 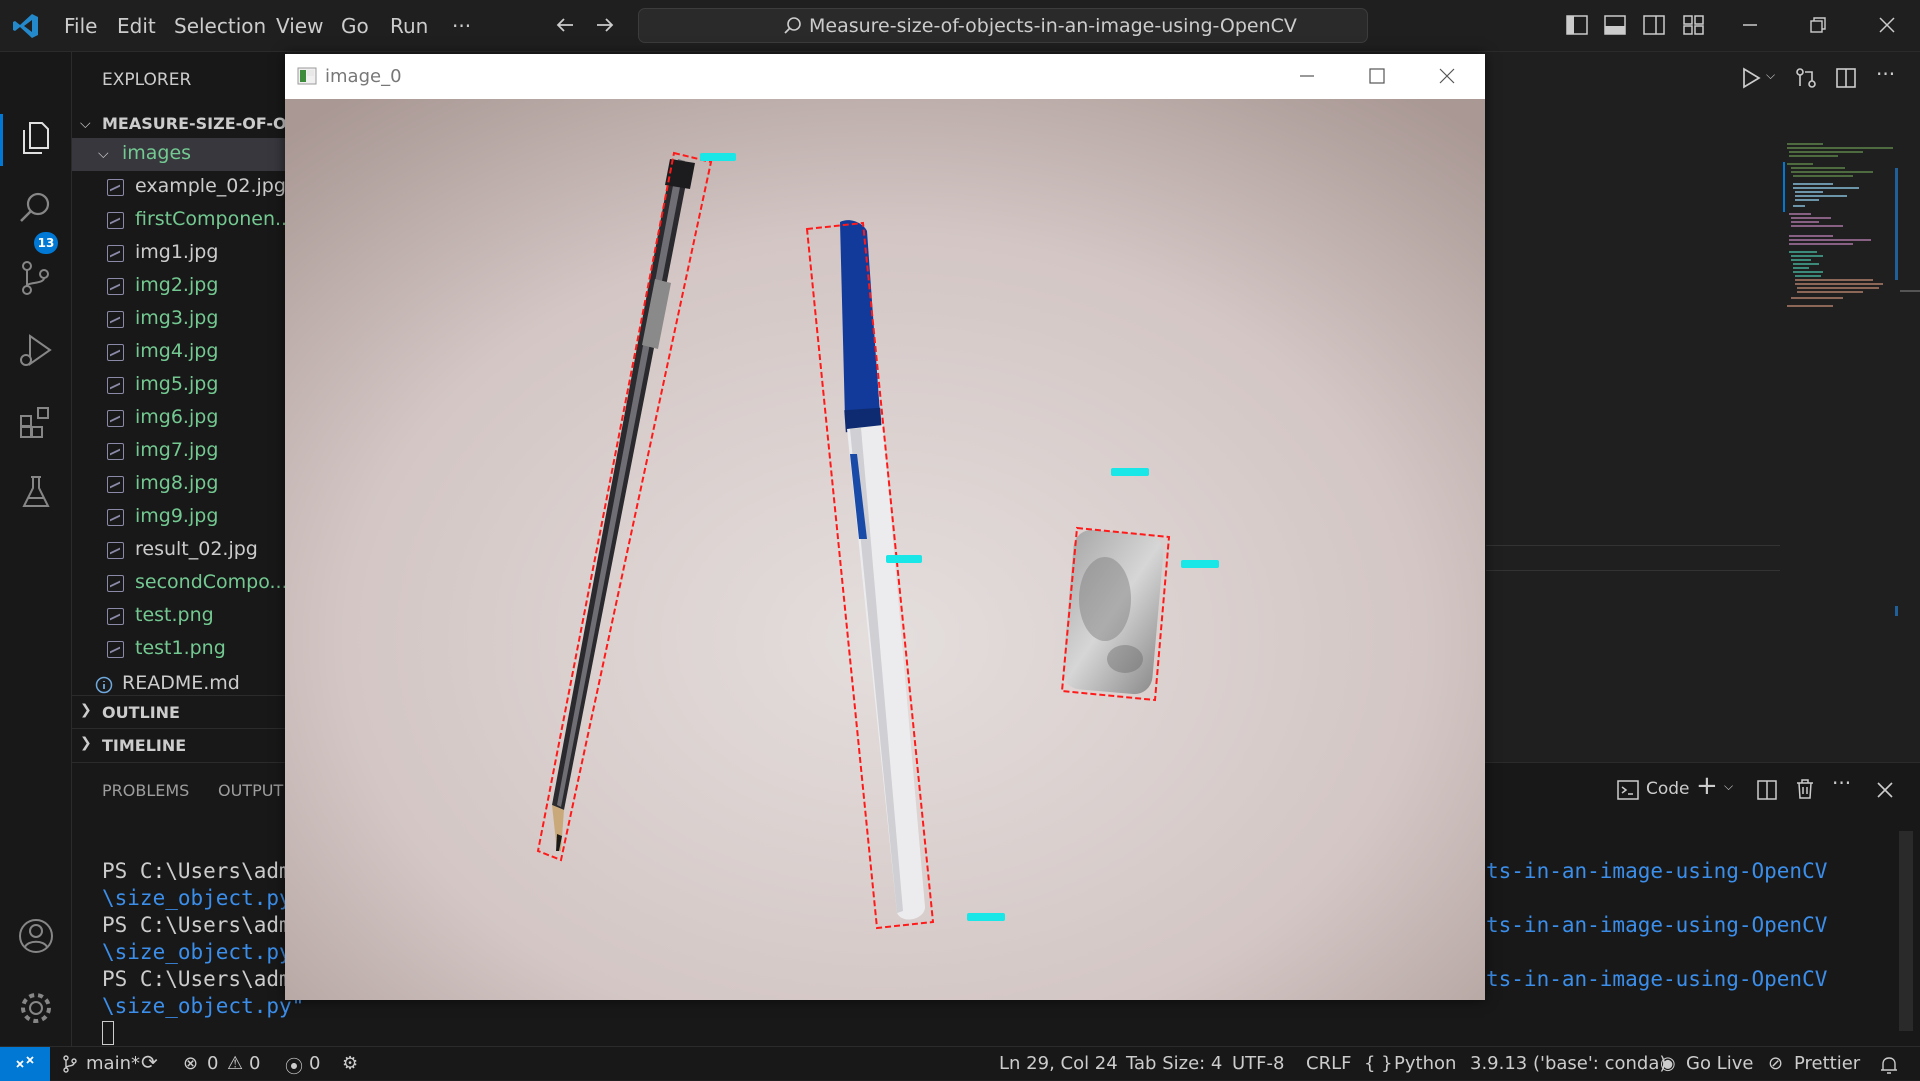 I want to click on file-item: img2.jpg, so click(x=179, y=286).